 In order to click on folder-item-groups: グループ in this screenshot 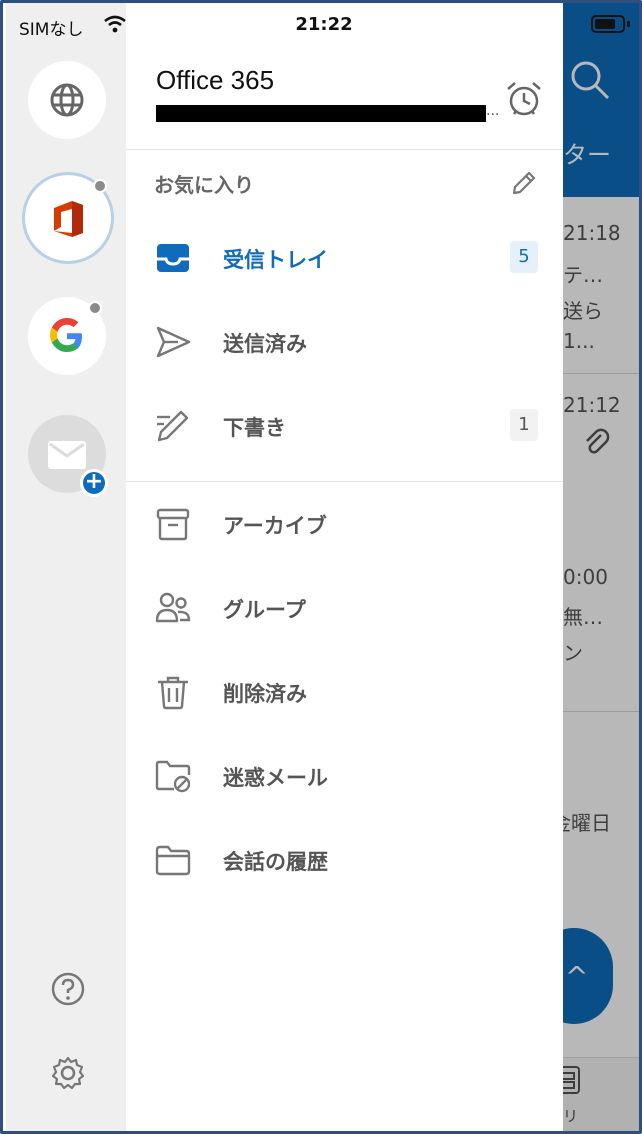, I will do `click(344, 607)`.